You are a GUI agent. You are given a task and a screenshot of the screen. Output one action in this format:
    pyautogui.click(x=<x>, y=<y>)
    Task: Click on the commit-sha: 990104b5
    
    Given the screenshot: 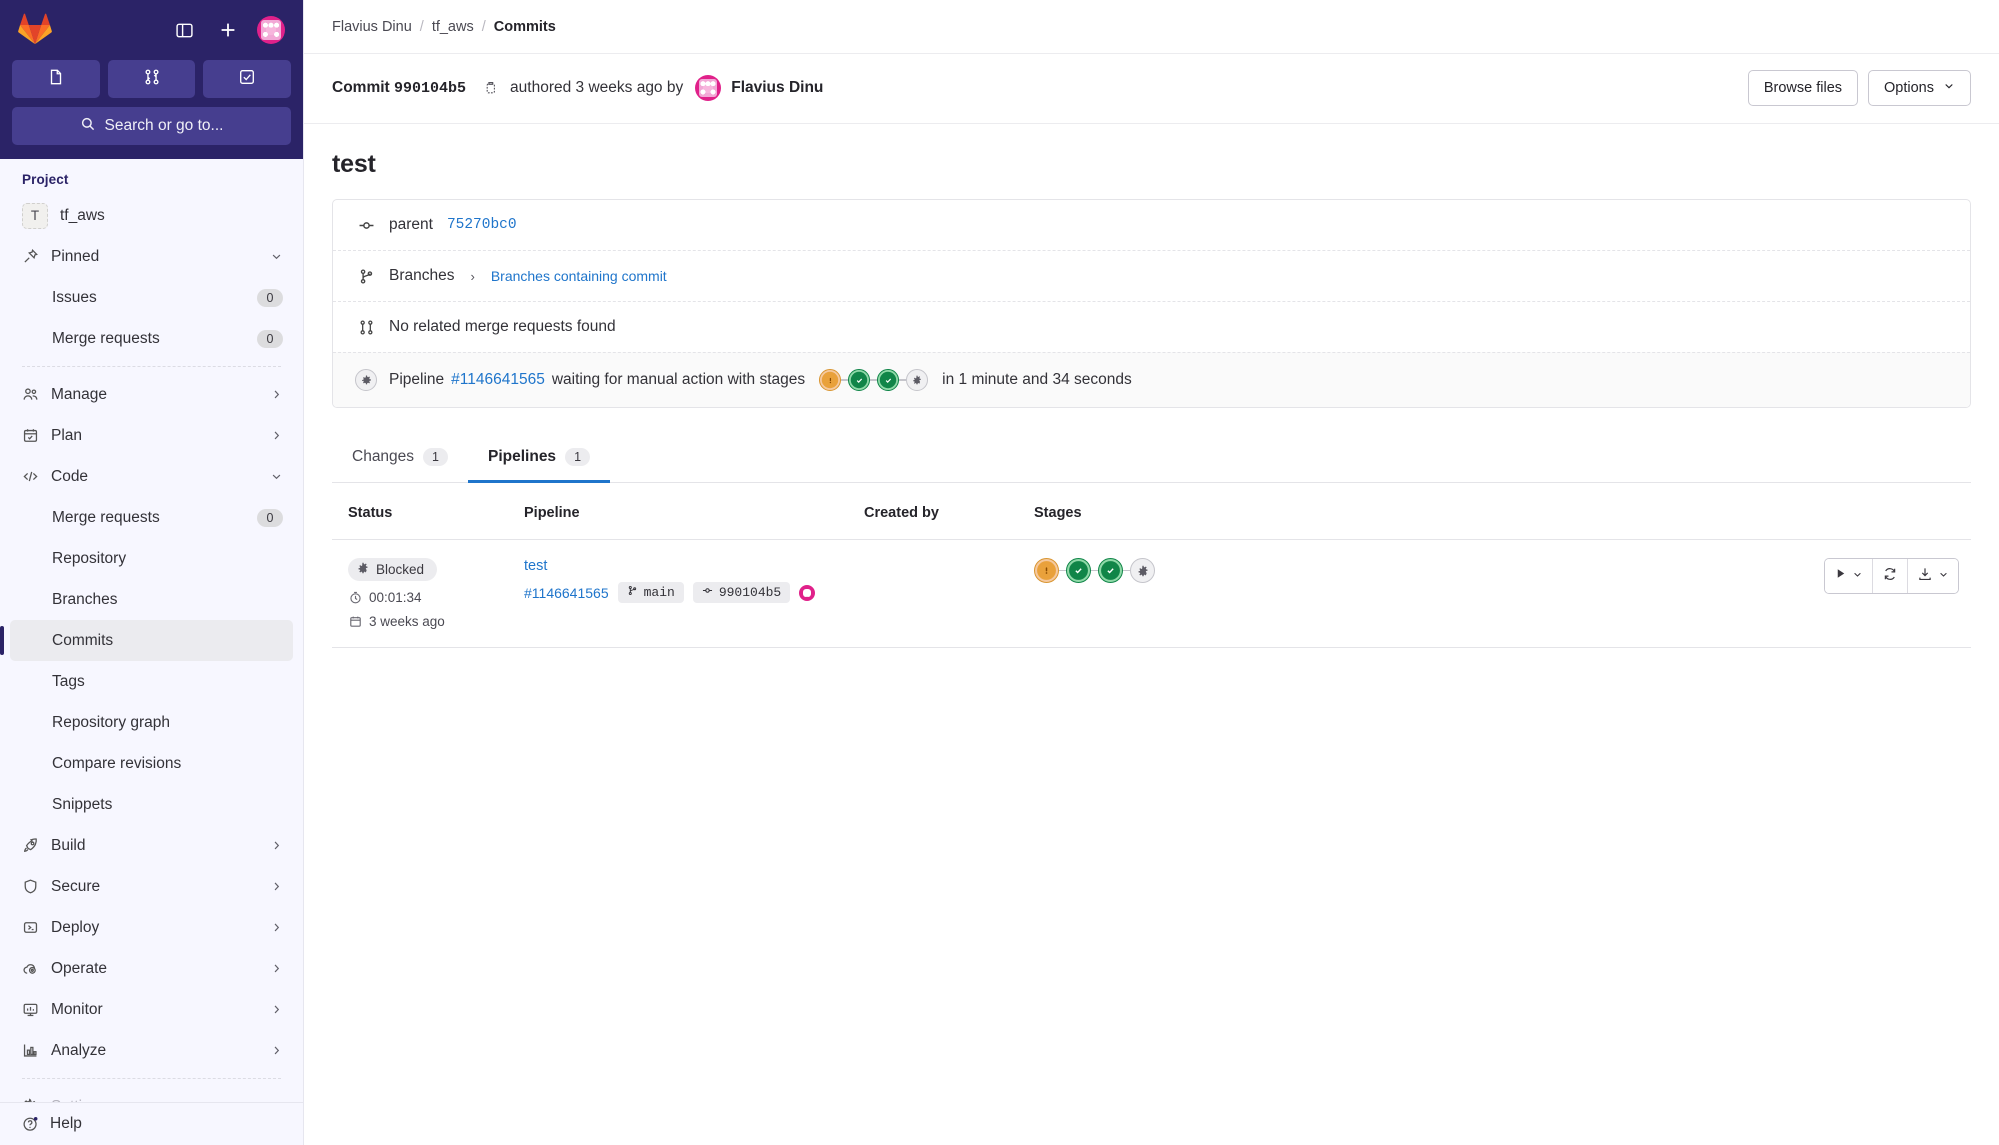 What is the action you would take?
    pyautogui.click(x=430, y=88)
    